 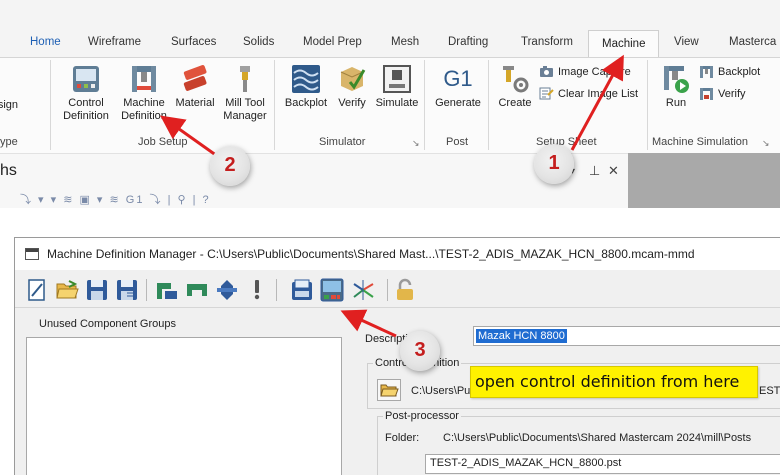 I want to click on ms-backplot-button: Backplot, so click(x=729, y=71).